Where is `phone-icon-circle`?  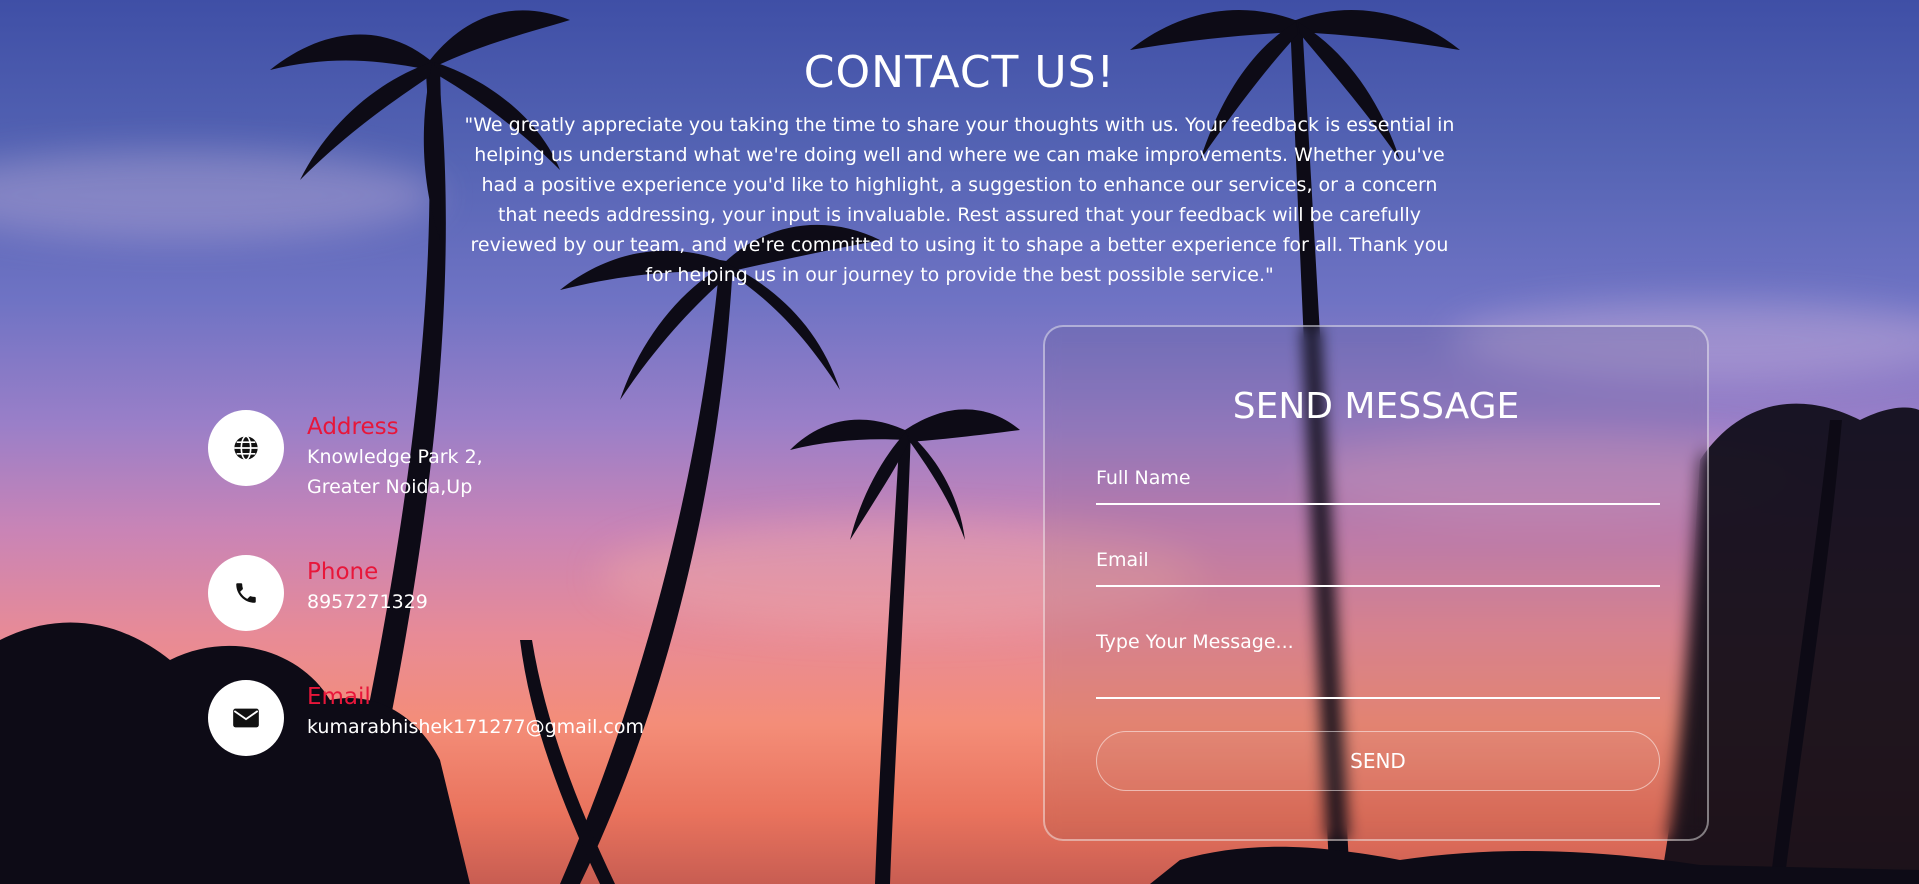
phone-icon-circle is located at coordinates (246, 593).